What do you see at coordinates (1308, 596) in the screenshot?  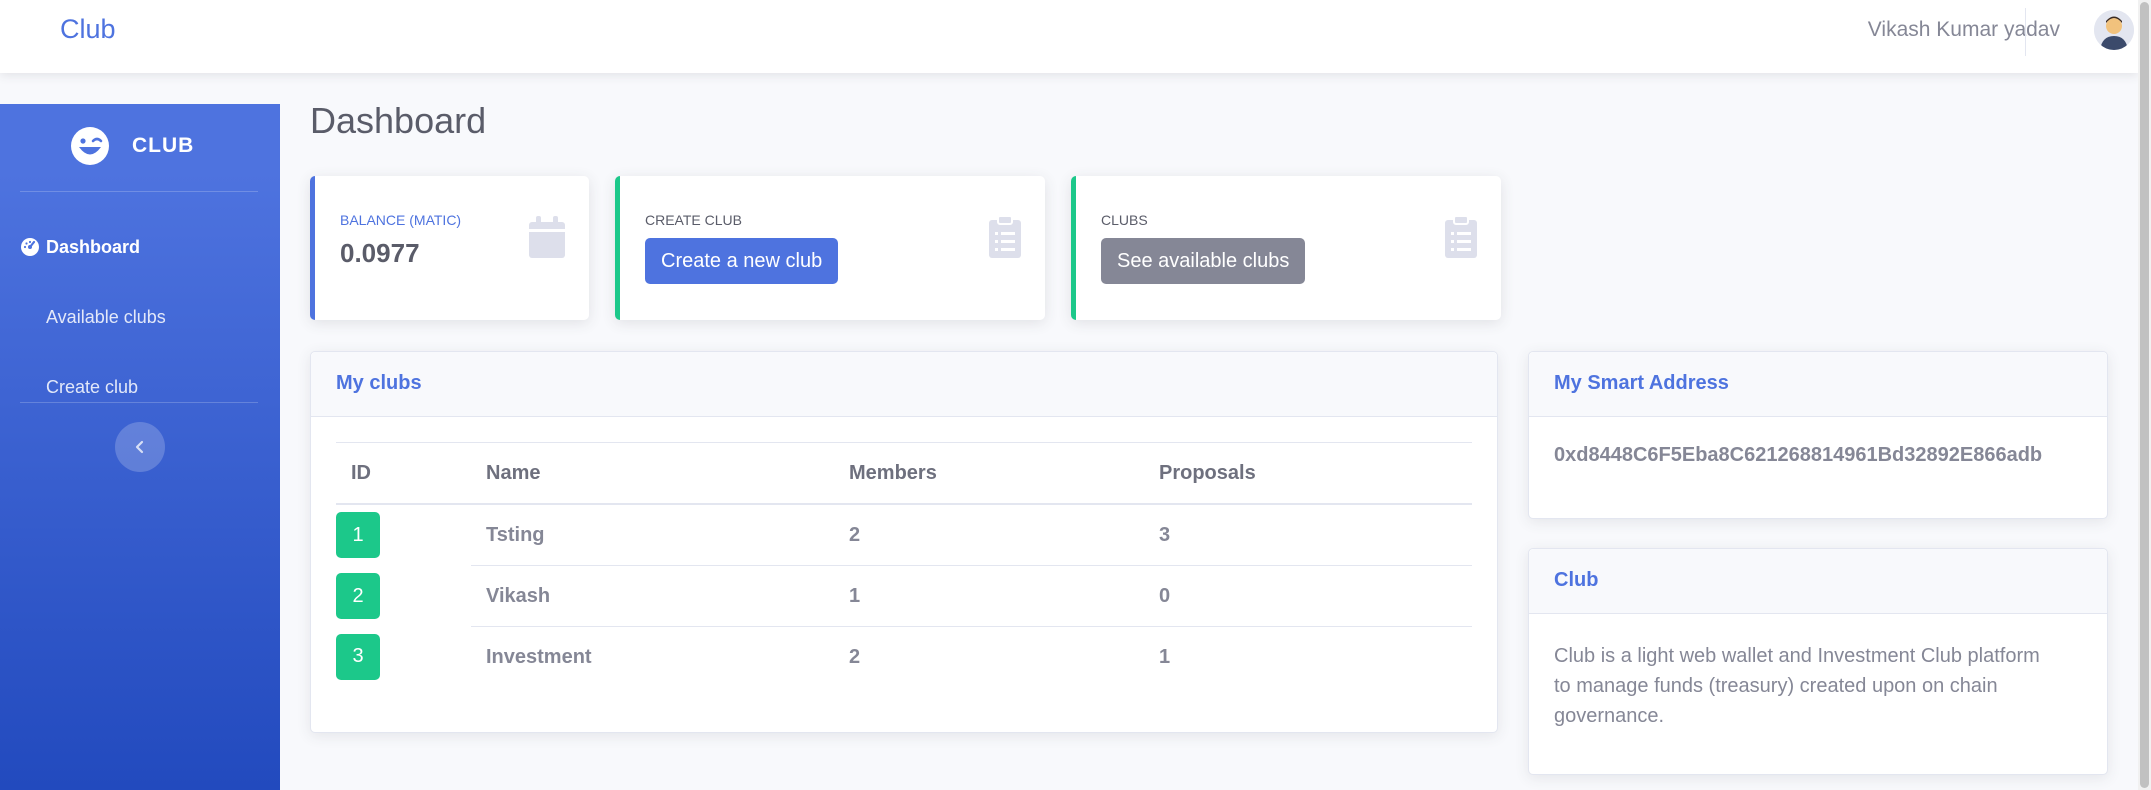 I see `proposals-cell: 0` at bounding box center [1308, 596].